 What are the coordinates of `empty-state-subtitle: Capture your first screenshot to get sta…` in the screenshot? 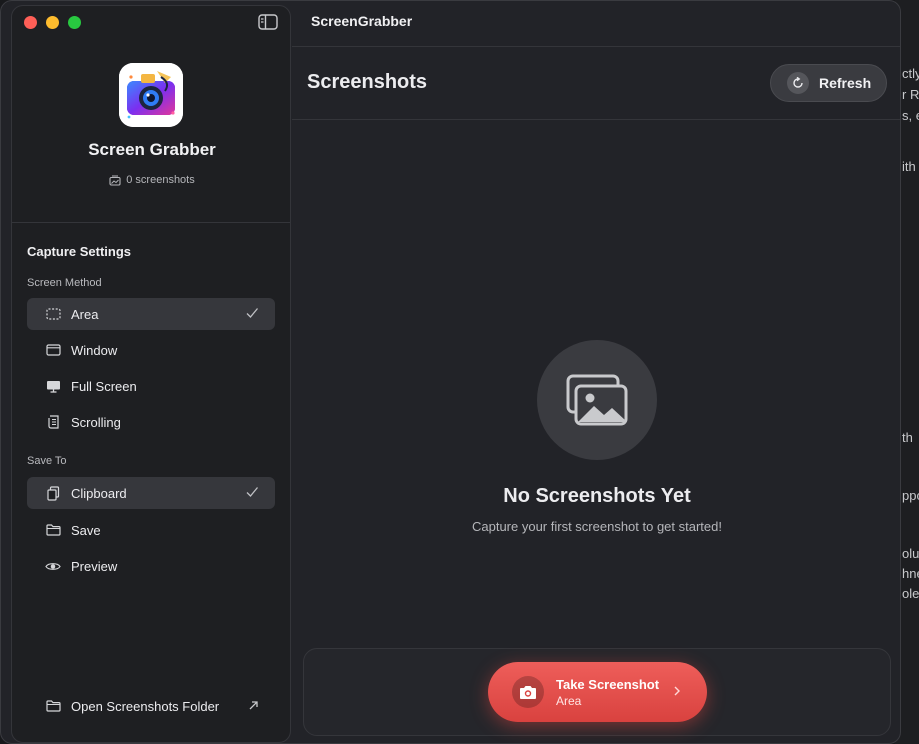 It's located at (596, 526).